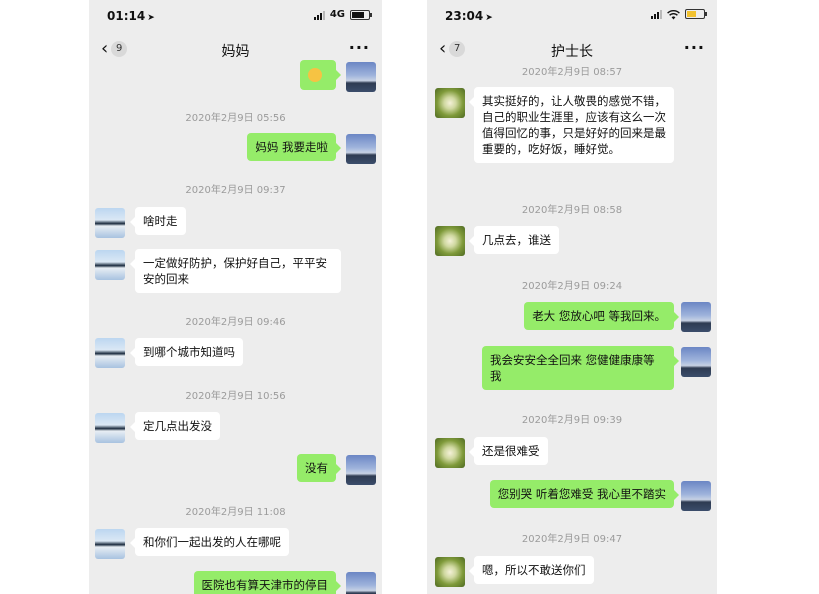 This screenshot has width=819, height=594. What do you see at coordinates (572, 52) in the screenshot?
I see `chat-title: 护士长` at bounding box center [572, 52].